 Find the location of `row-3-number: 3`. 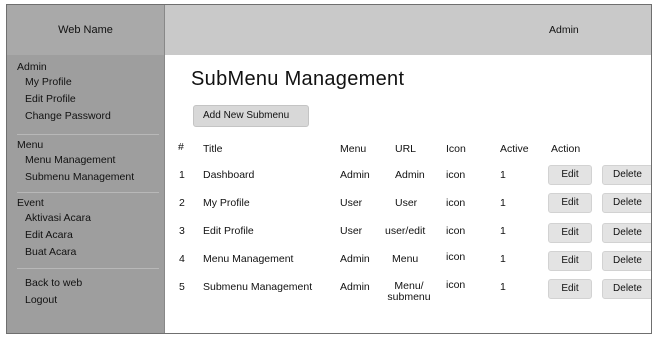

row-3-number: 3 is located at coordinates (182, 231).